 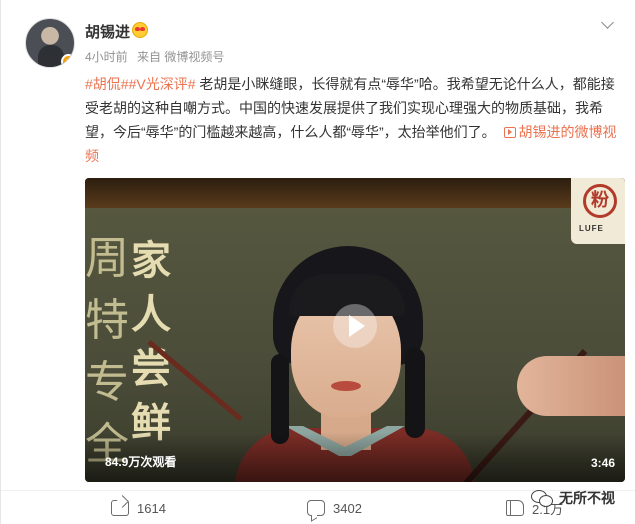 I want to click on share-button: 1614, so click(x=138, y=507).